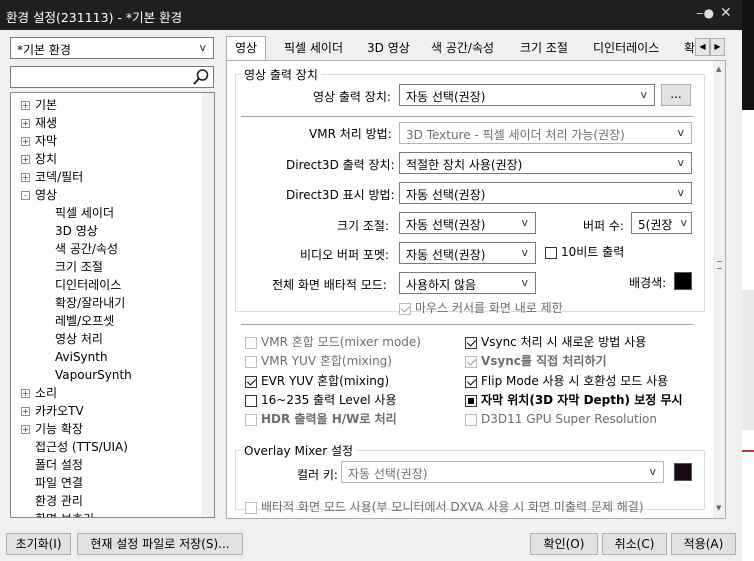 The image size is (754, 561). Describe the element at coordinates (726, 13) in the screenshot. I see `close-icon: ✕` at that location.